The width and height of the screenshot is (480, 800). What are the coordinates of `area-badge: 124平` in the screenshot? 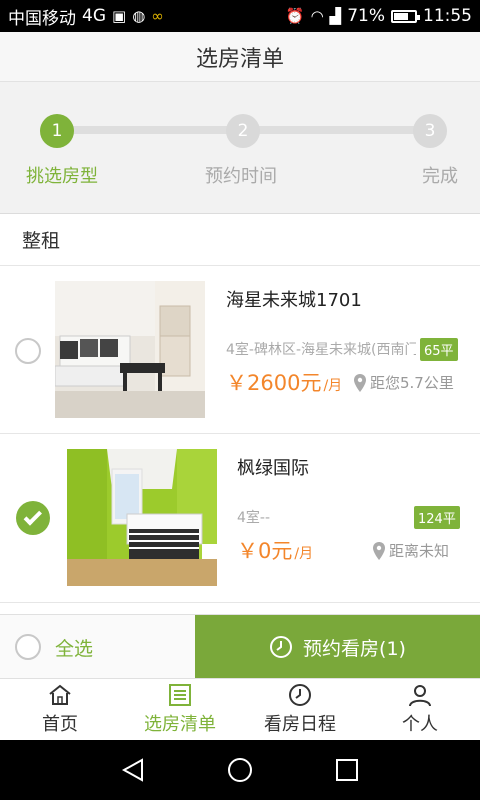 It's located at (437, 517).